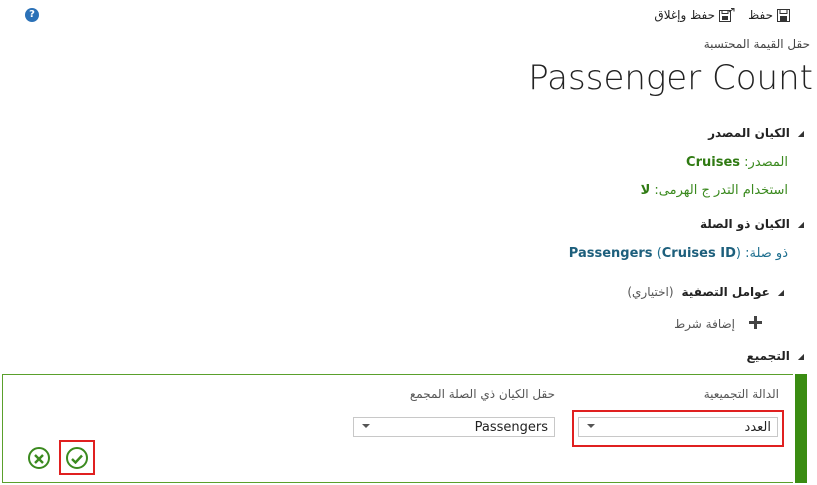 Image resolution: width=817 pixels, height=485 pixels. I want to click on save-button: حفظ, so click(769, 15).